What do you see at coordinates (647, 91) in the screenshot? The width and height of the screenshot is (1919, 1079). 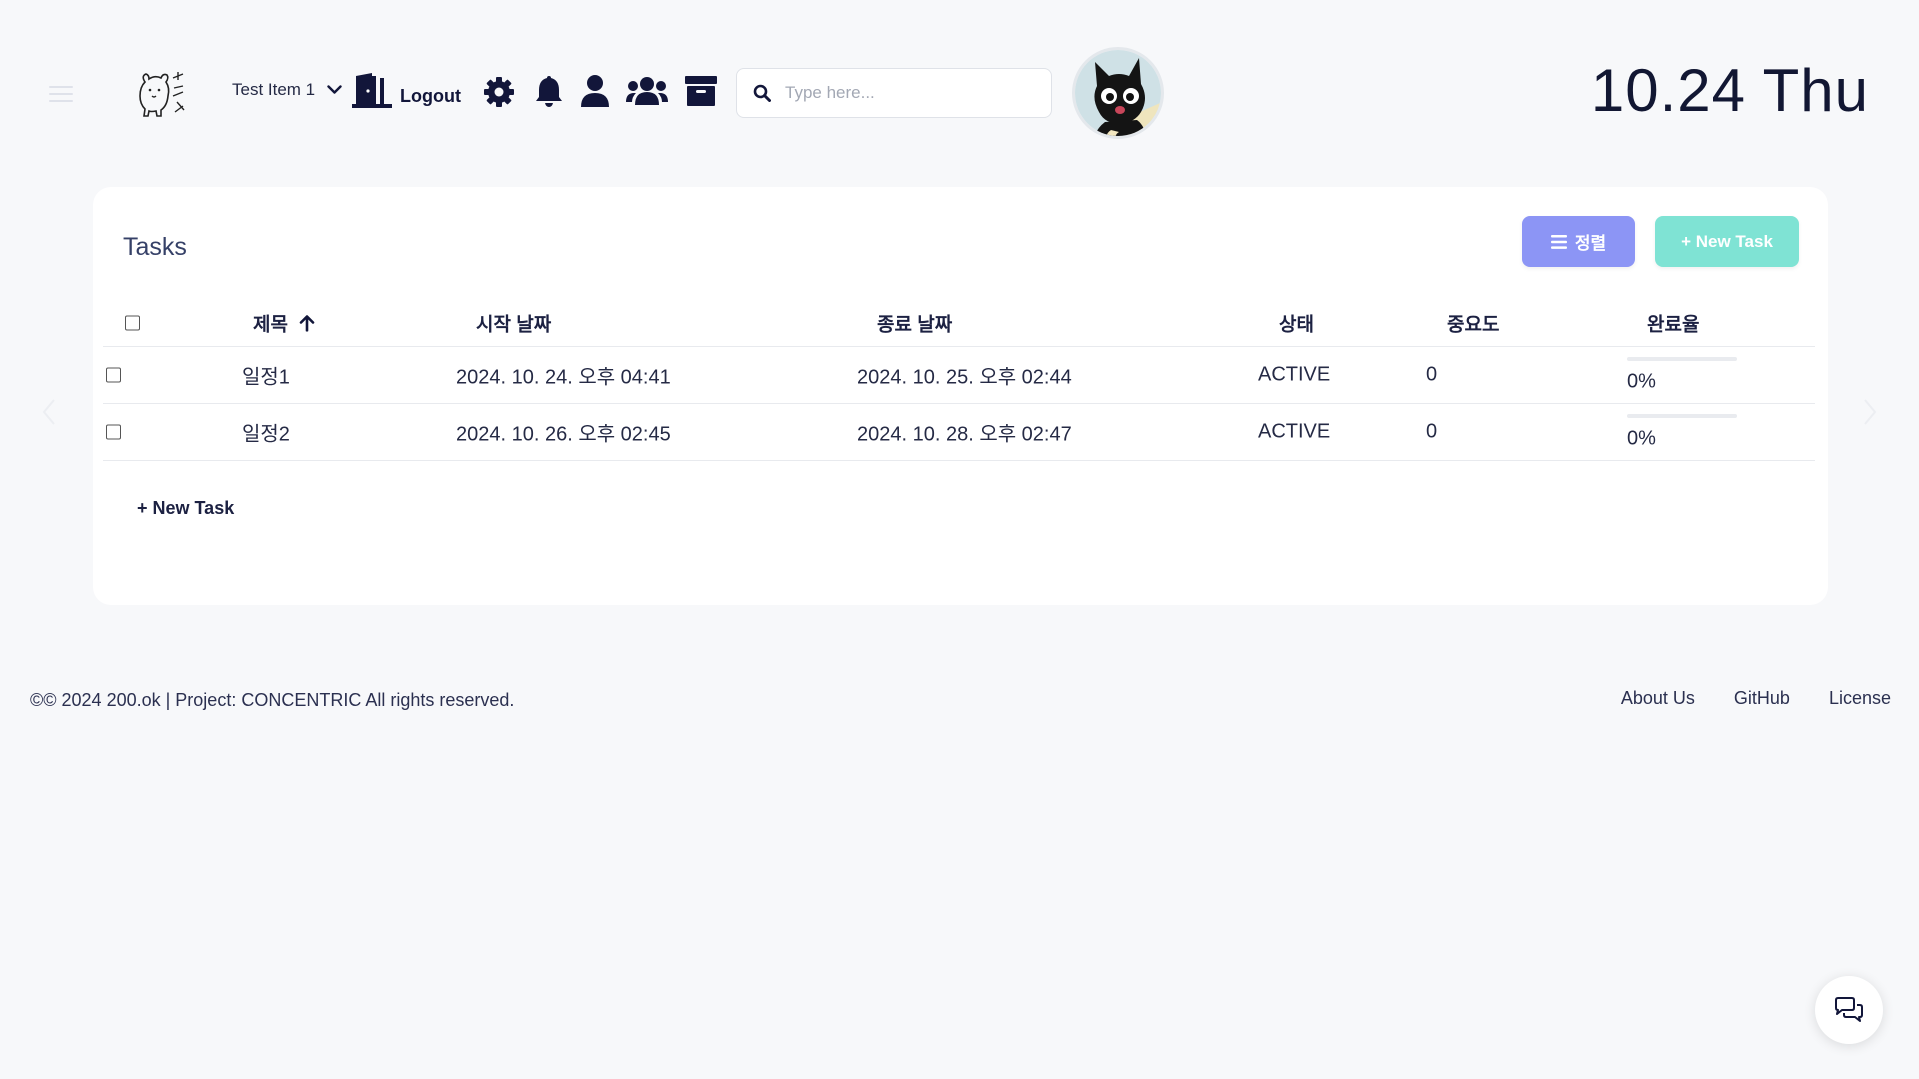 I see `users-icon` at bounding box center [647, 91].